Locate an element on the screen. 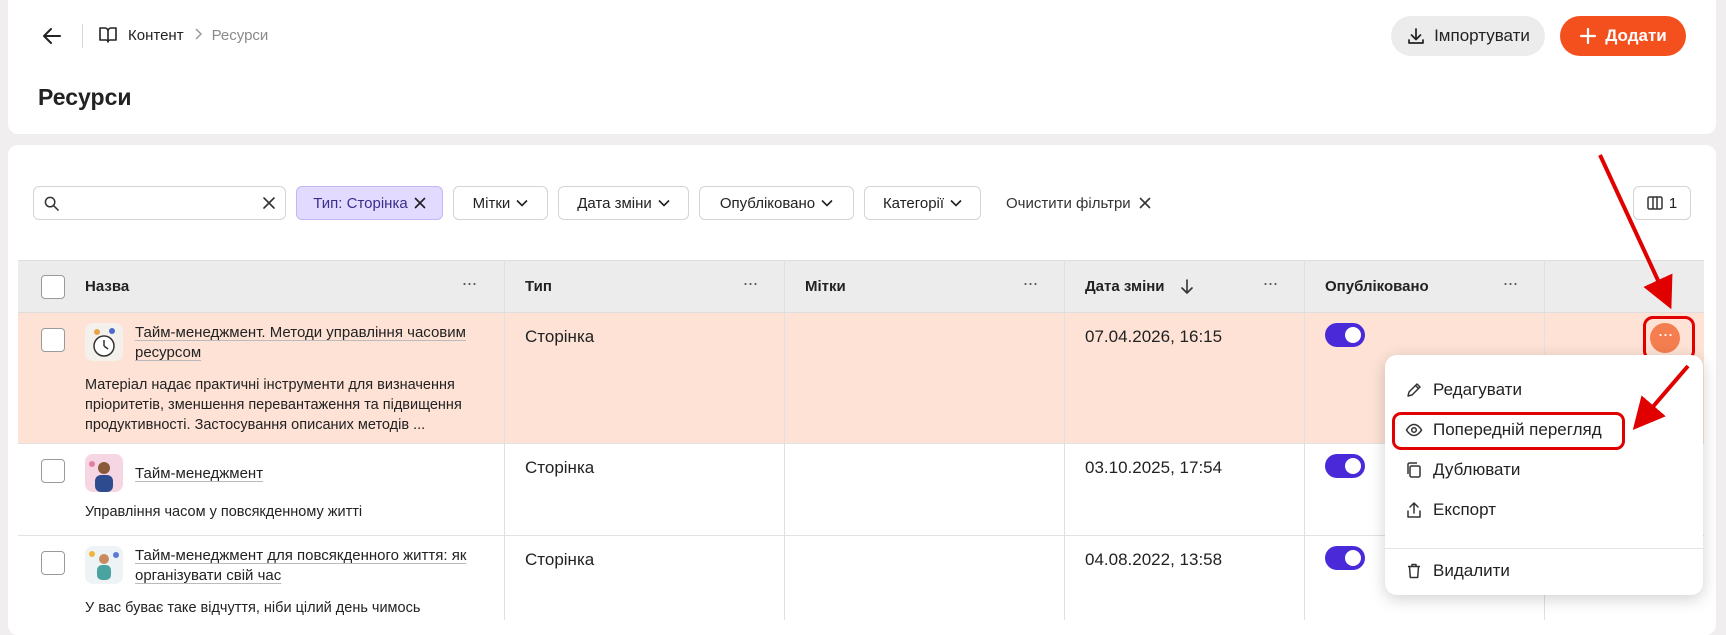  resource-description: Управління часом у повсякденному житті is located at coordinates (224, 512).